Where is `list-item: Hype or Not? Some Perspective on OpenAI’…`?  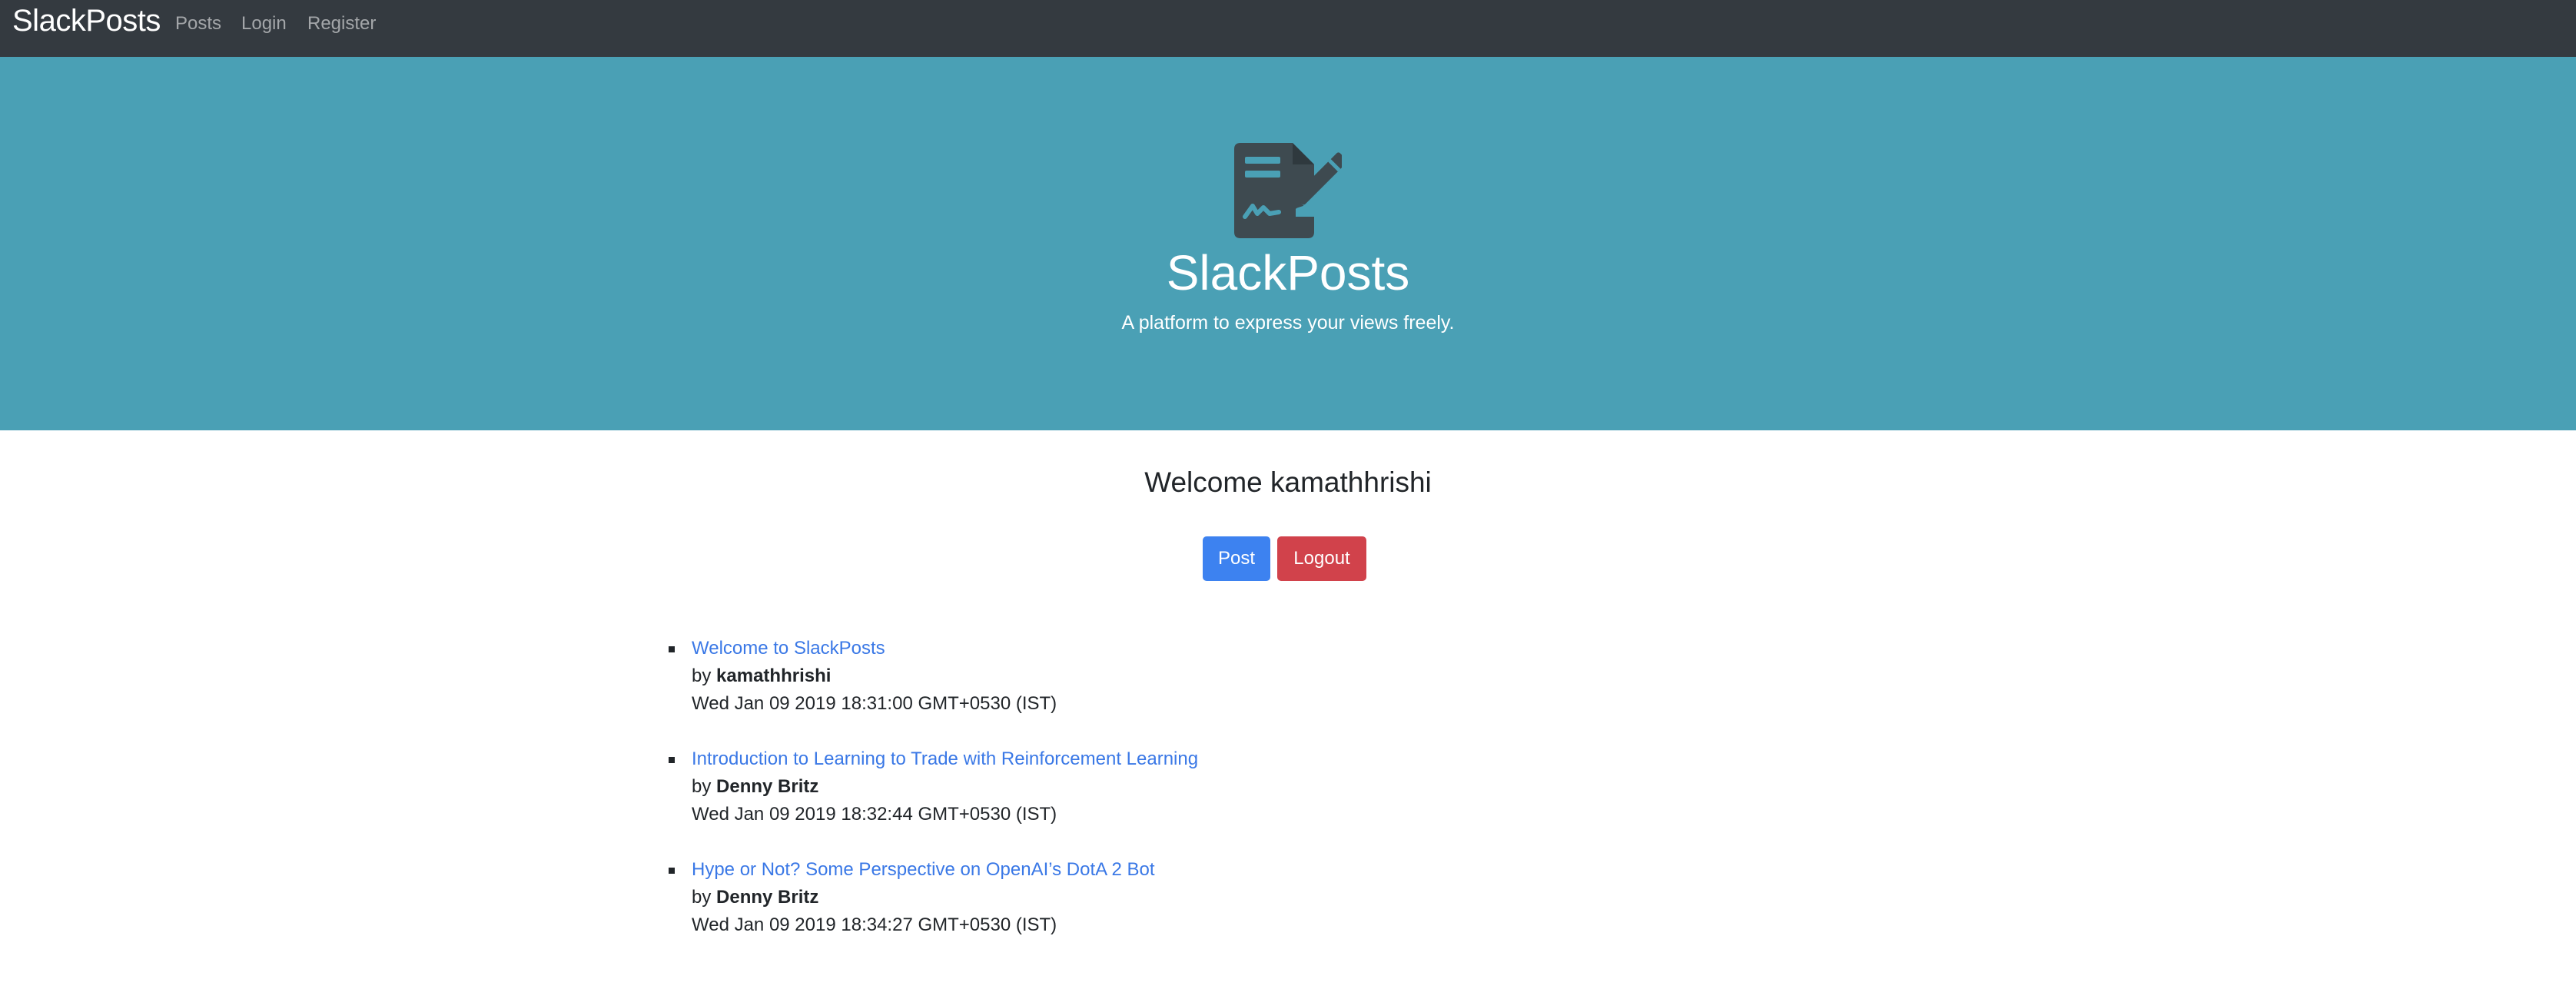 list-item: Hype or Not? Some Perspective on OpenAI’… is located at coordinates (934, 911).